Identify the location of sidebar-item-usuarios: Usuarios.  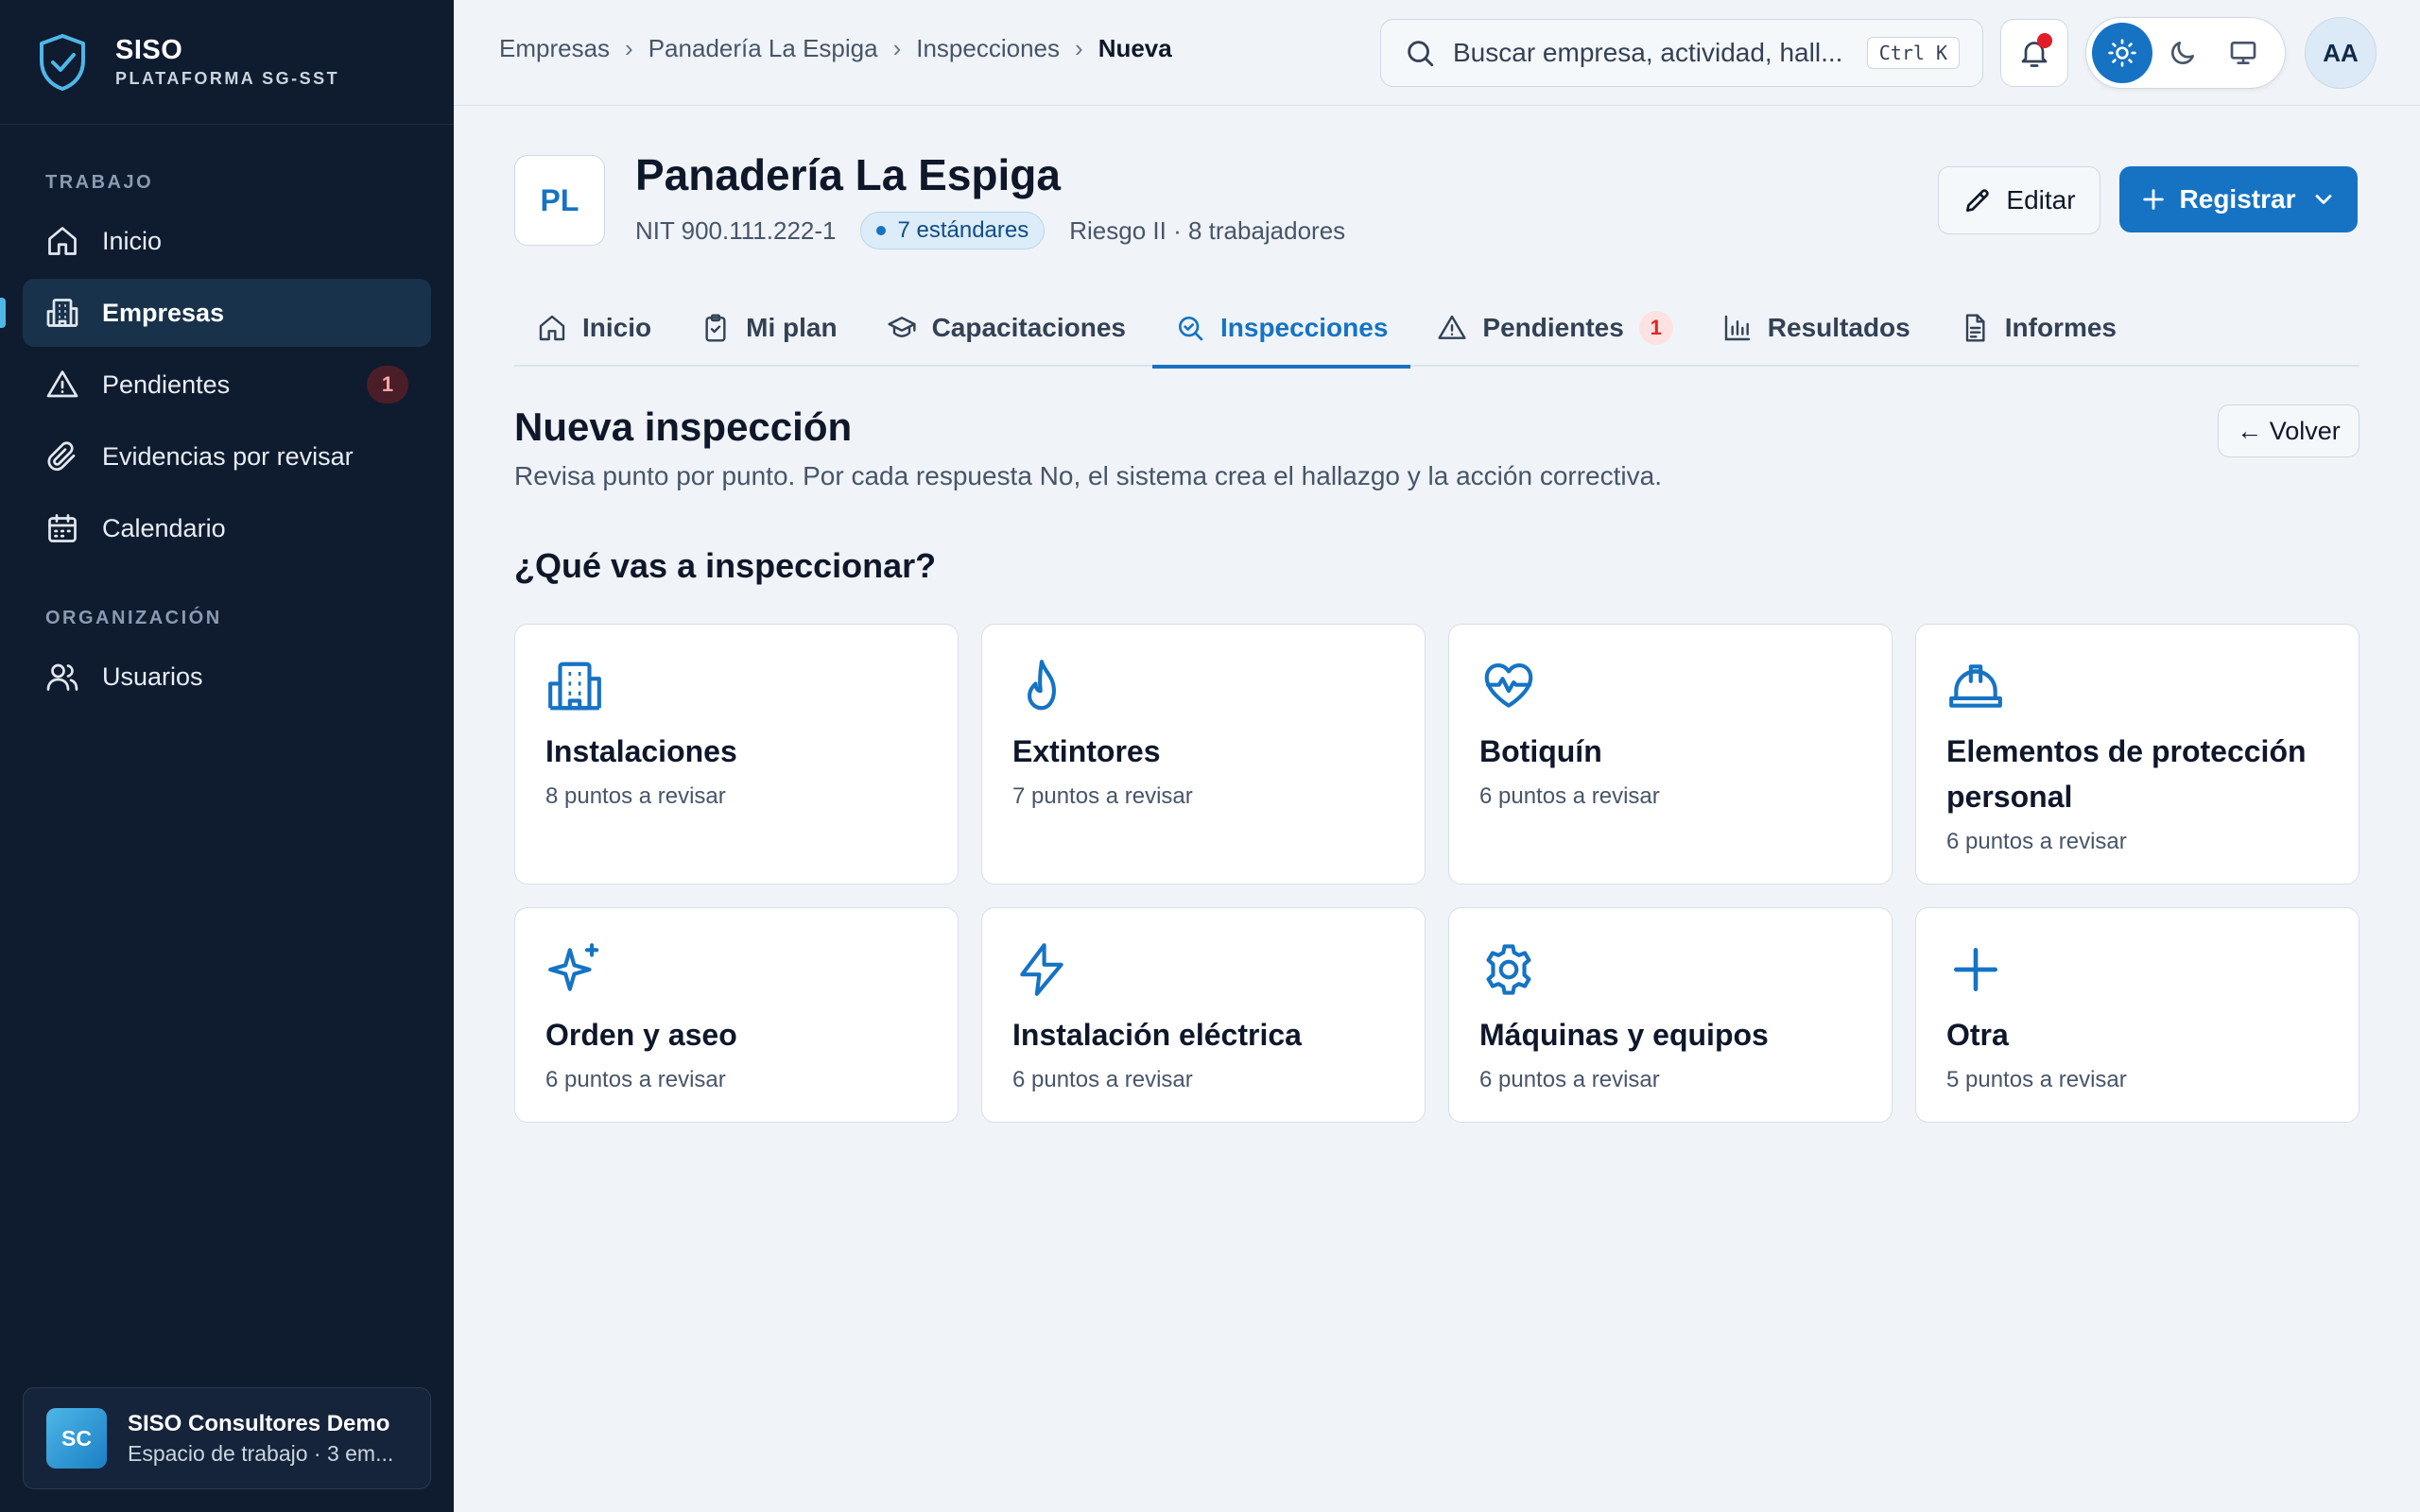
(227, 677).